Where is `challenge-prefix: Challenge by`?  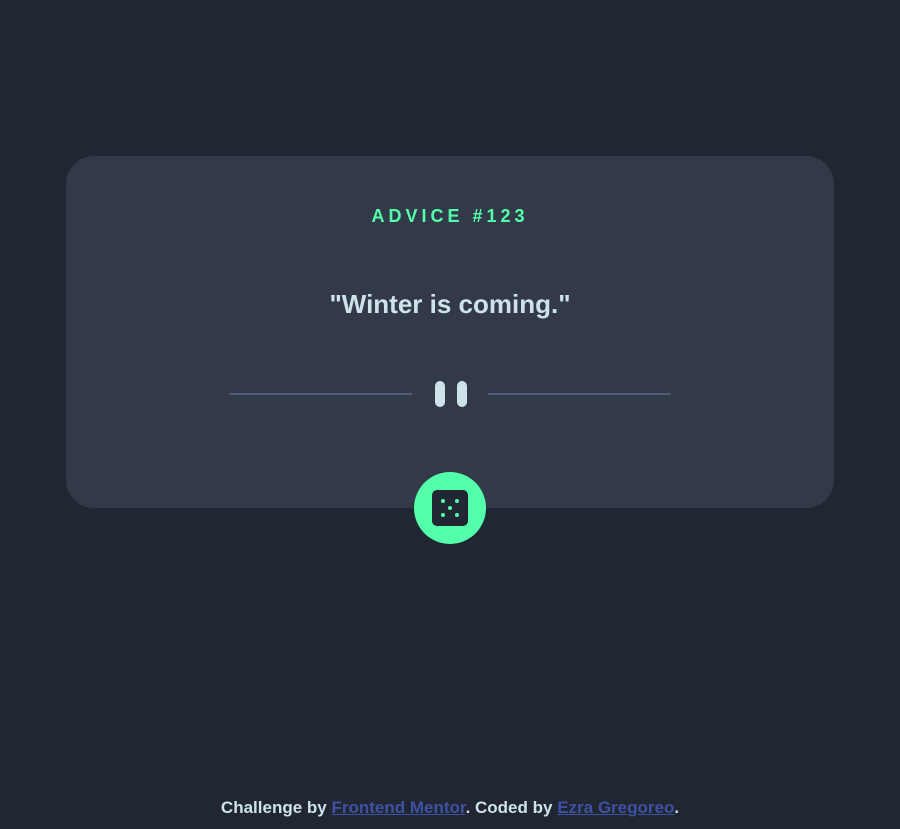 challenge-prefix: Challenge by is located at coordinates (276, 807).